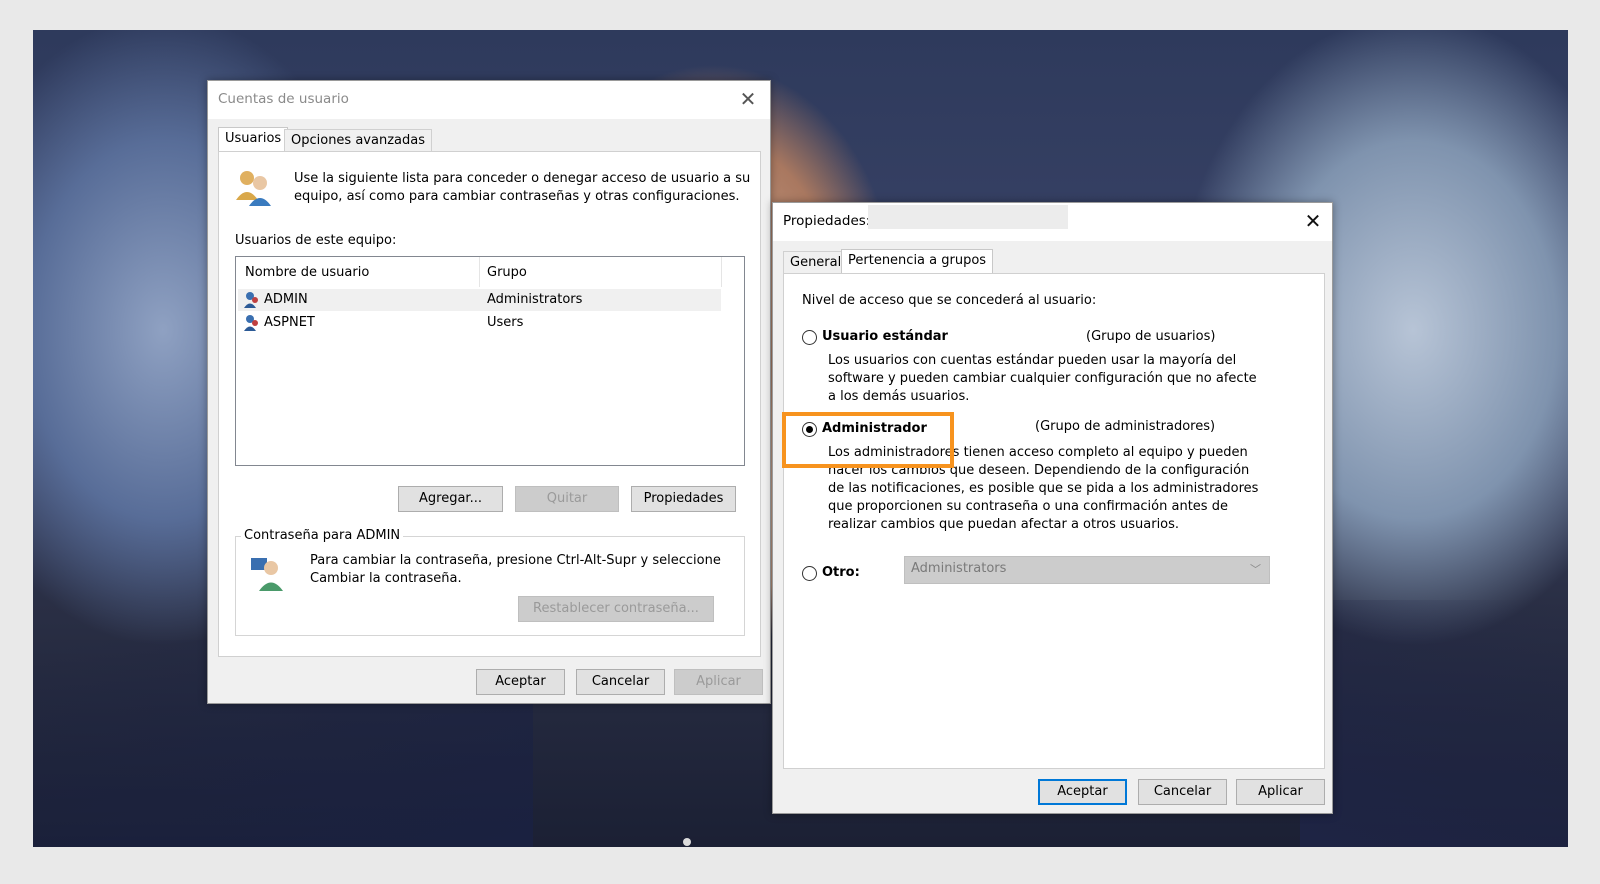 The image size is (1600, 884). What do you see at coordinates (507, 272) in the screenshot?
I see `column-header-group: Grupo` at bounding box center [507, 272].